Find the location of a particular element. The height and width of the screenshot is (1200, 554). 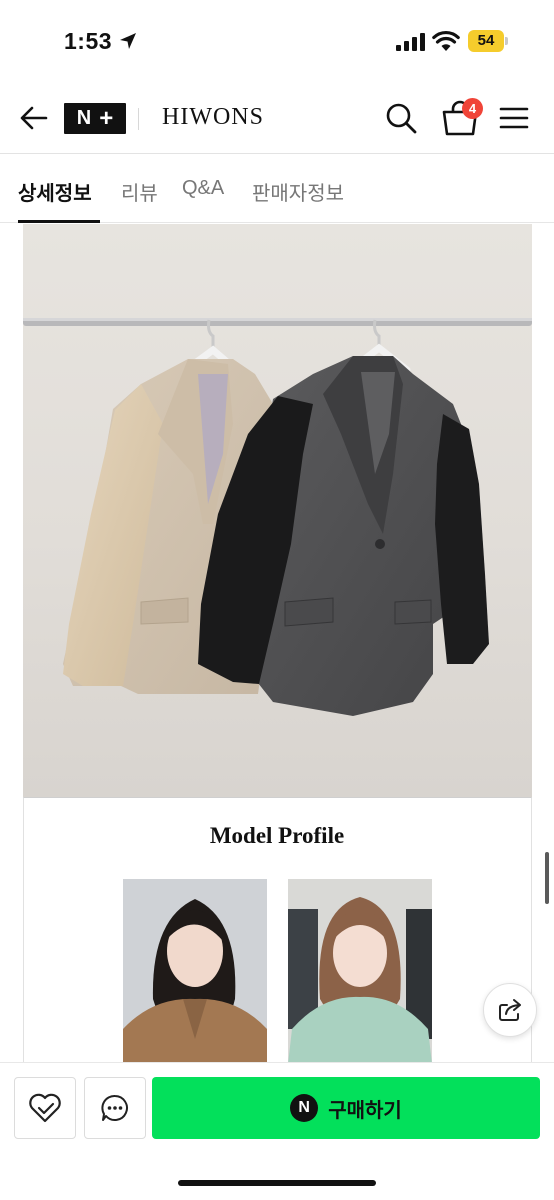

scrollbar-thumb is located at coordinates (547, 878).